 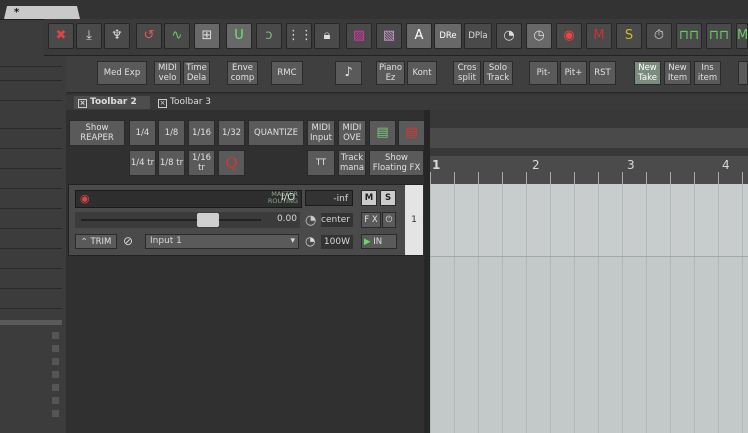 What do you see at coordinates (61, 36) in the screenshot?
I see `delete-icon: ✖` at bounding box center [61, 36].